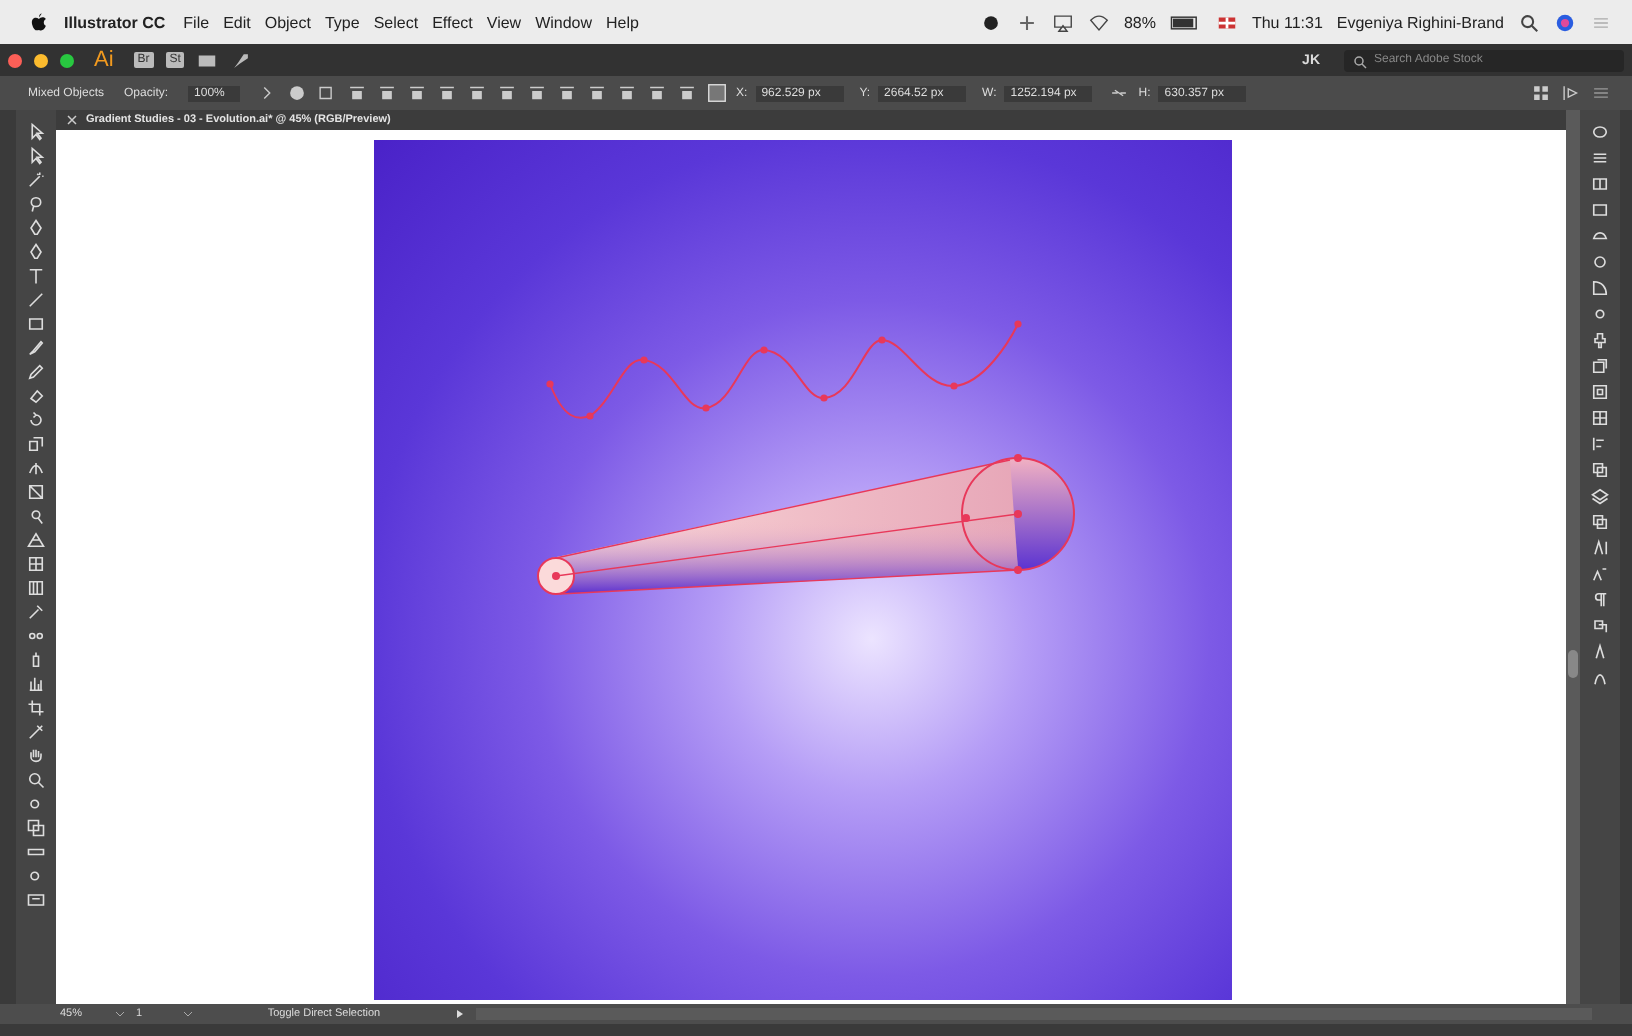 The image size is (1632, 1036). I want to click on align-left-icon, so click(1600, 444).